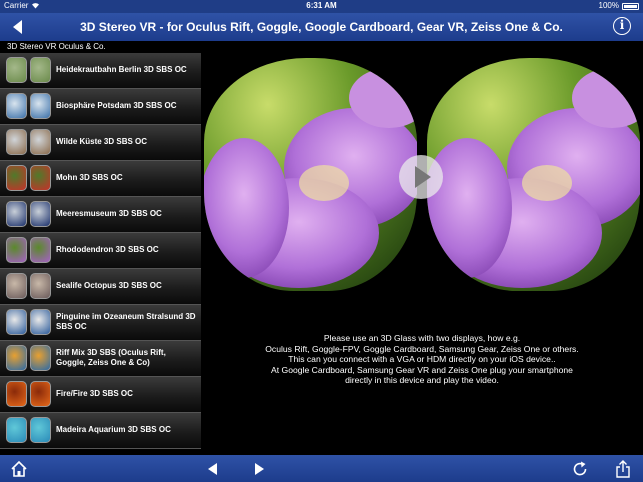  What do you see at coordinates (622, 26) in the screenshot?
I see `info-button: i` at bounding box center [622, 26].